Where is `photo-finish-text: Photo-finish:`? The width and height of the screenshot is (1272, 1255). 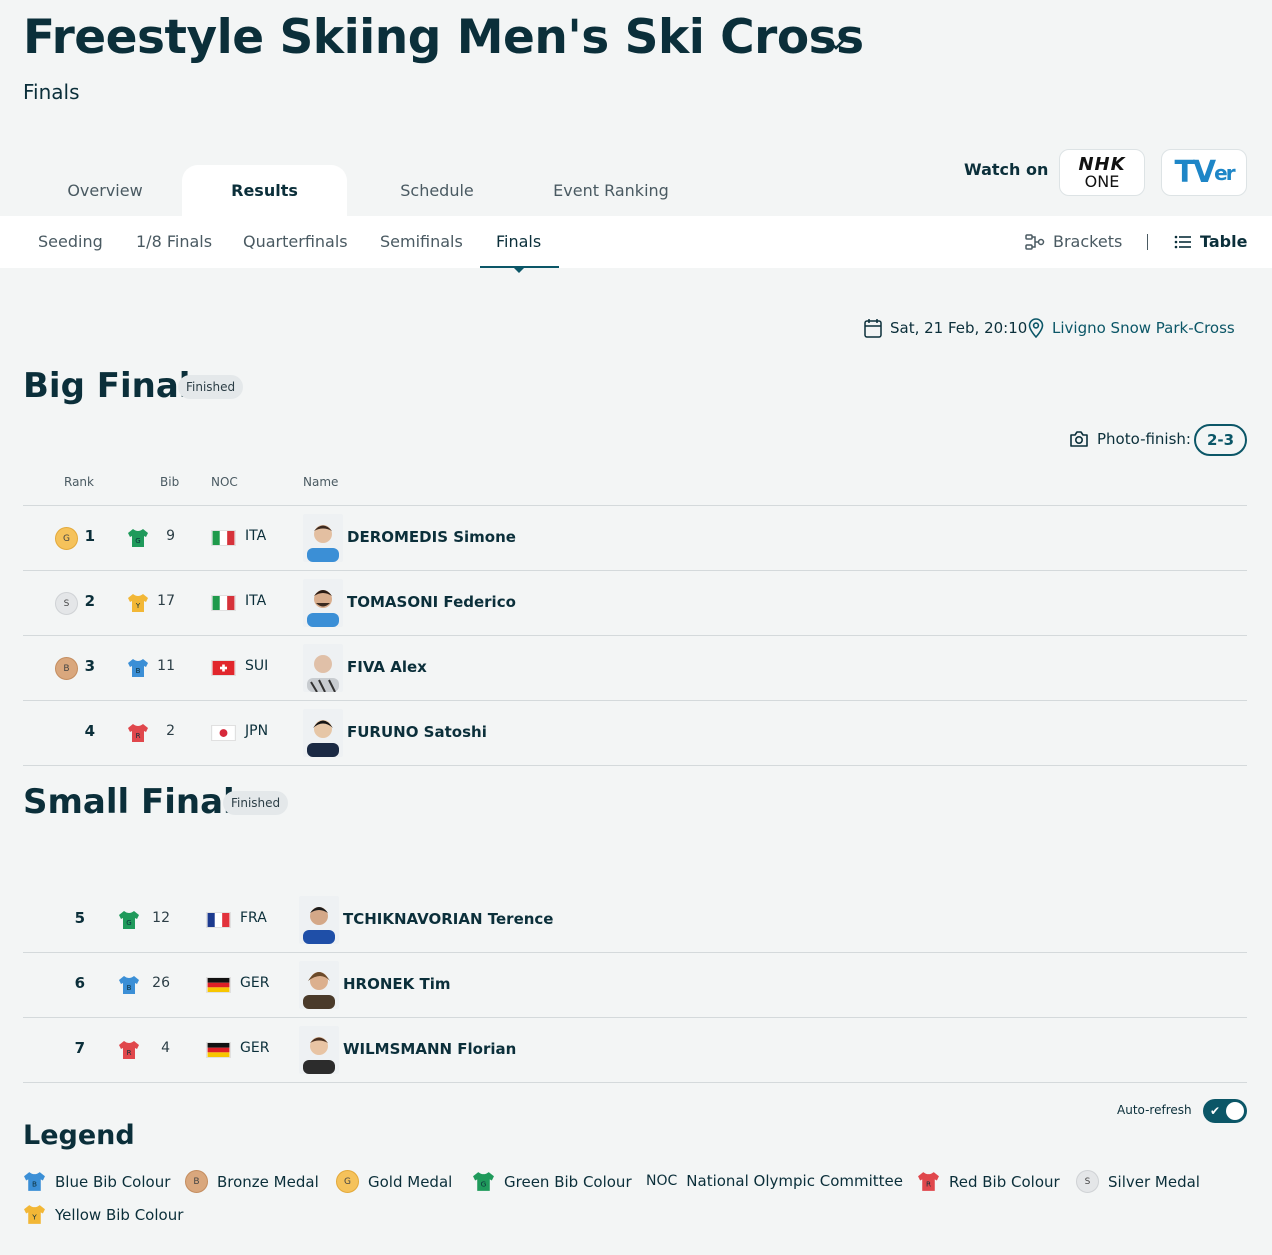 photo-finish-text: Photo-finish: is located at coordinates (1144, 439).